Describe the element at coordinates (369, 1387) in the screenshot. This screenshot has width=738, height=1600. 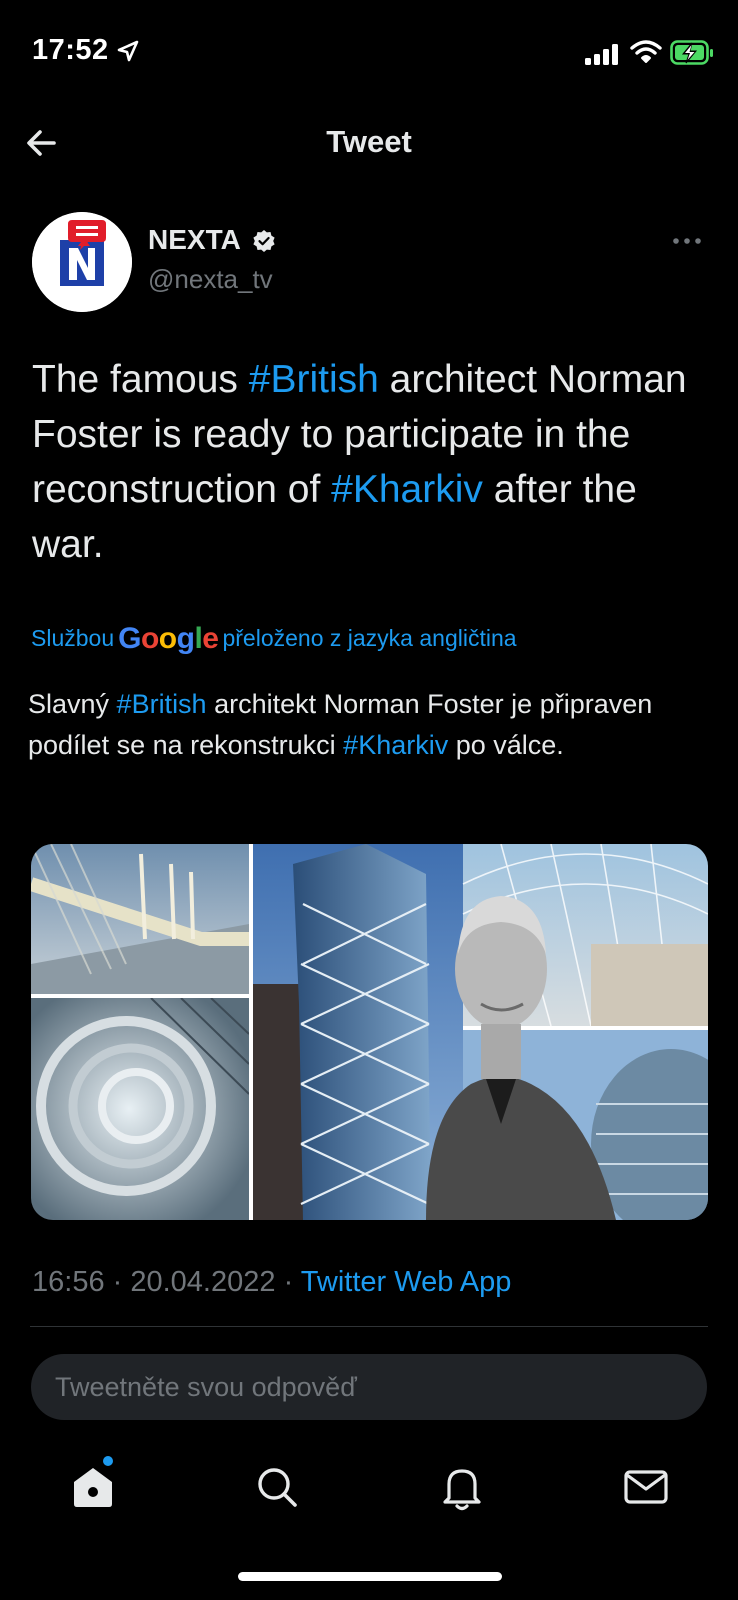
I see `reply-input: Tweetněte svou odpověď` at that location.